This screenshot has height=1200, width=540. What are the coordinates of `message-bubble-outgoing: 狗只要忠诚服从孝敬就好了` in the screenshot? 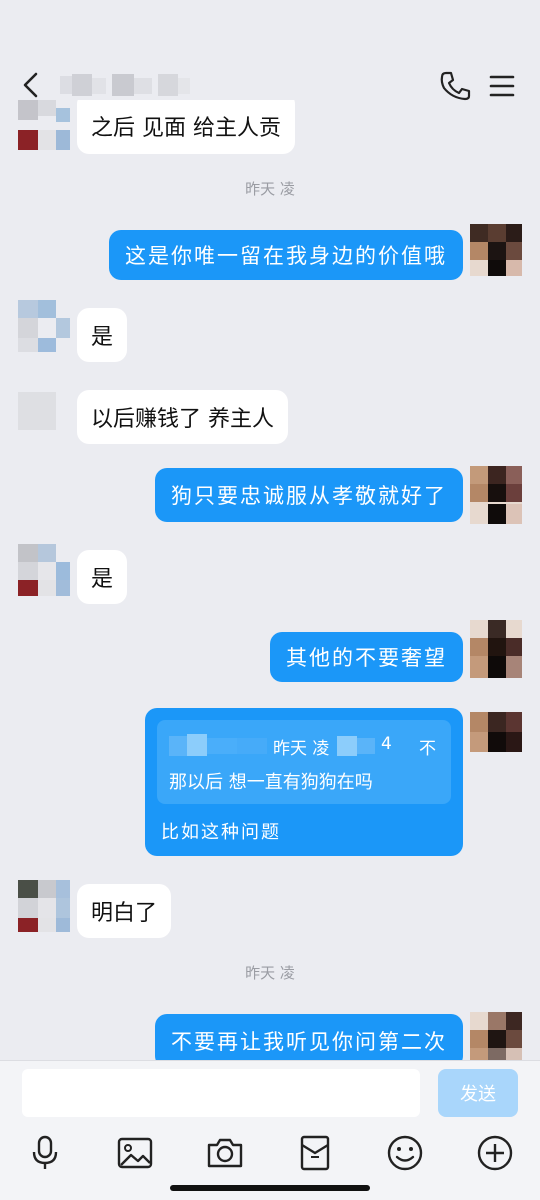 It's located at (309, 495).